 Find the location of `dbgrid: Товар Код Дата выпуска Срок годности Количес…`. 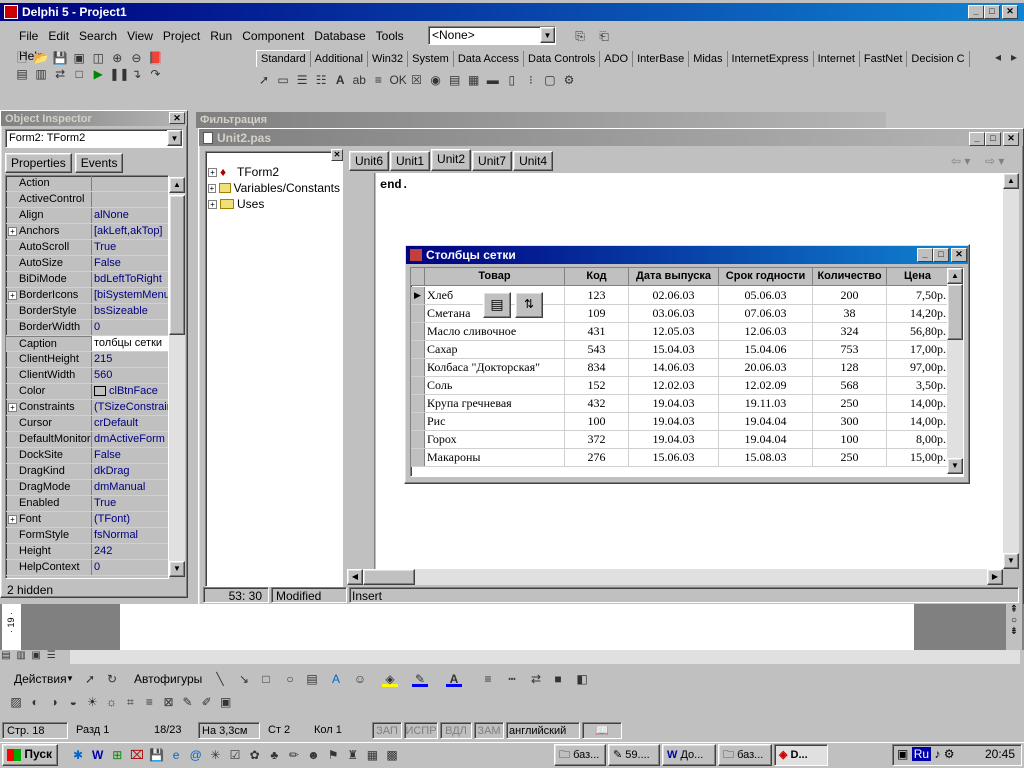

dbgrid: Товар Код Дата выпуска Срок годности Количес… is located at coordinates (687, 372).